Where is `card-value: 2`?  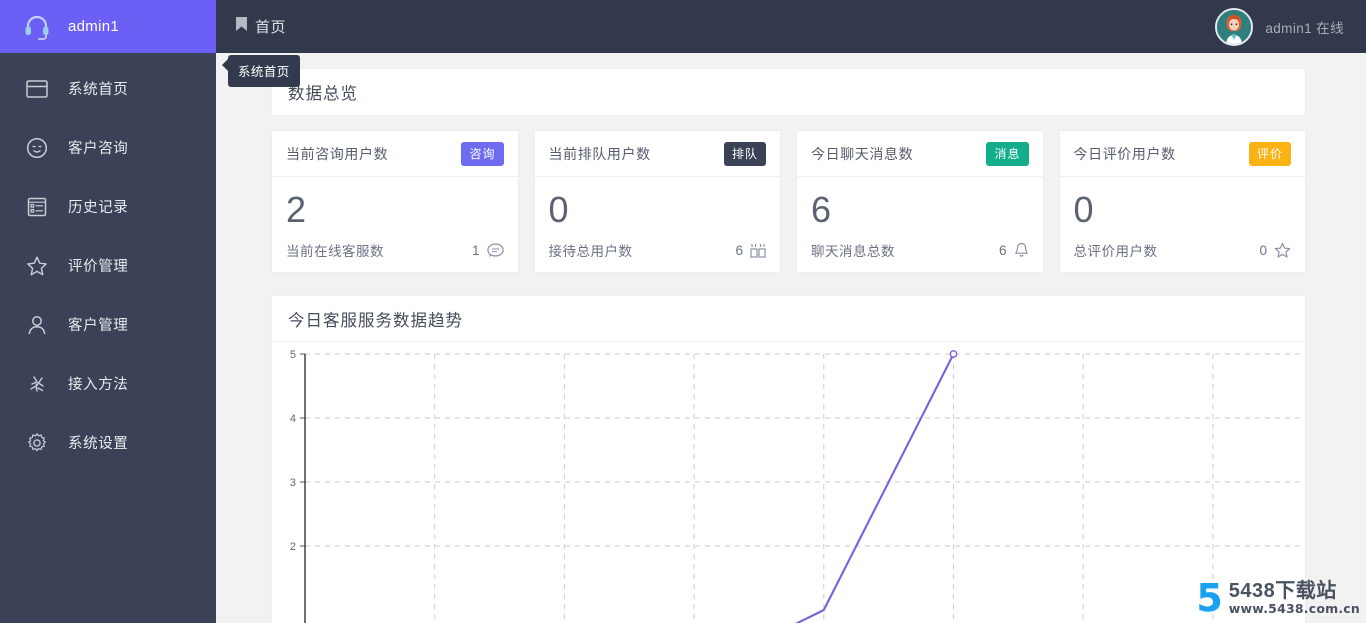
card-value: 2 is located at coordinates (297, 209).